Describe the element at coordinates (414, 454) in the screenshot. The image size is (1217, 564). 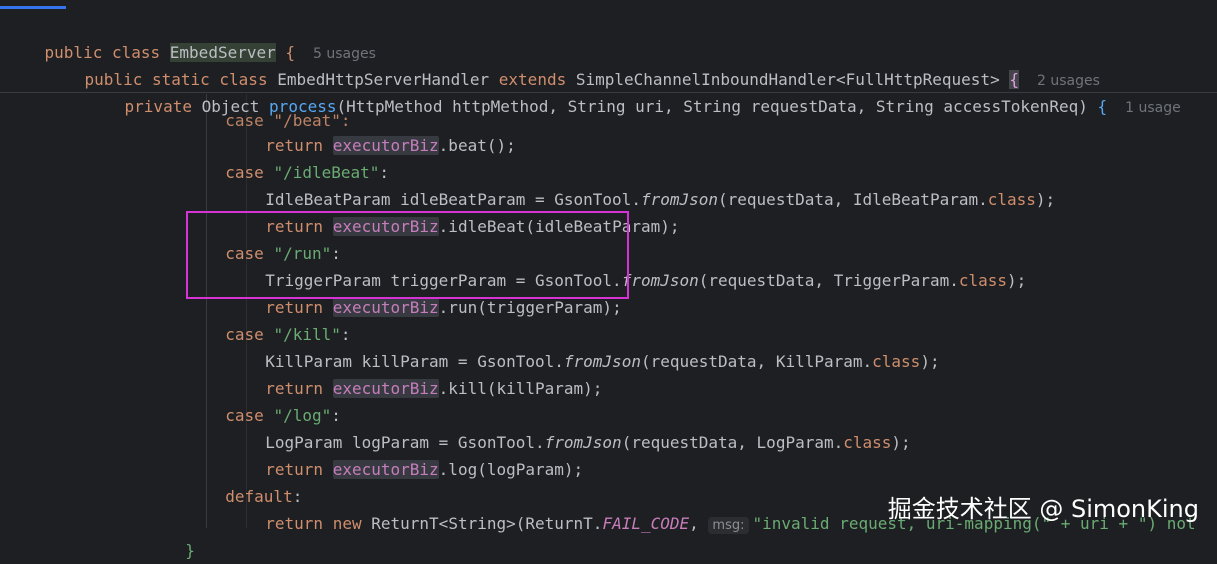
I see `code-line: return executorBiz.log(logParam);` at that location.